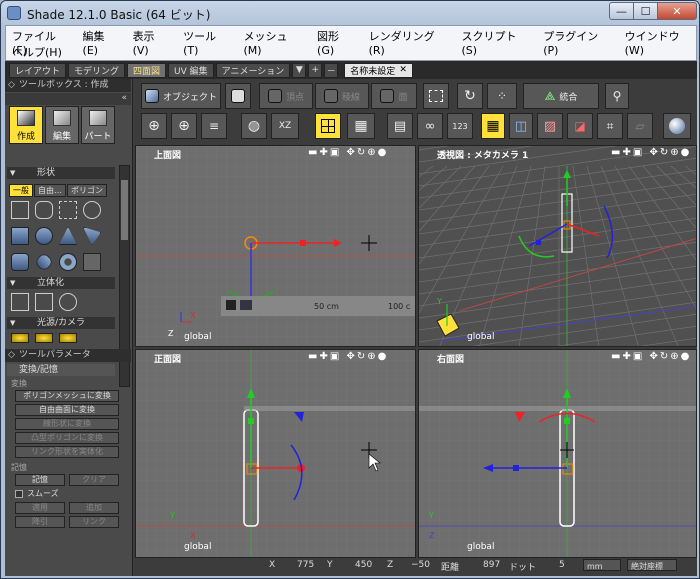 This screenshot has height=579, width=700. I want to click on perspective-viewport: 透視図 : メタカメラ 1 ▬✚▣ ✥↻⊕● Y global, so click(557, 246).